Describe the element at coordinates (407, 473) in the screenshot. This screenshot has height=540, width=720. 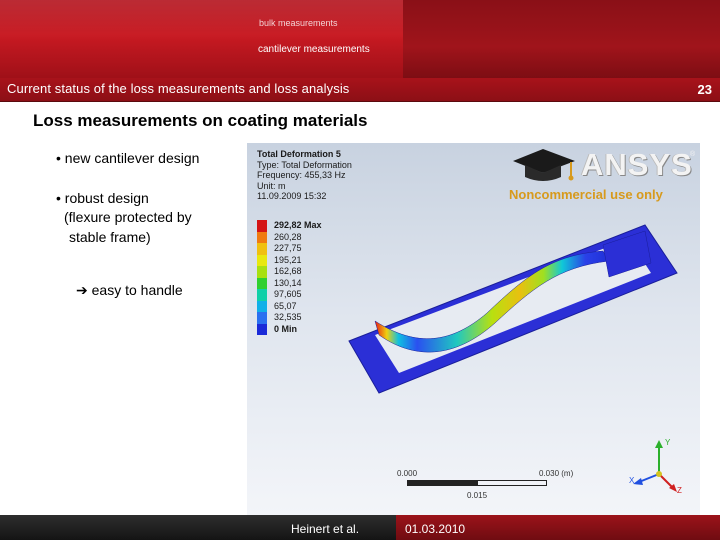
I see `scale-label-left: 0.000` at that location.